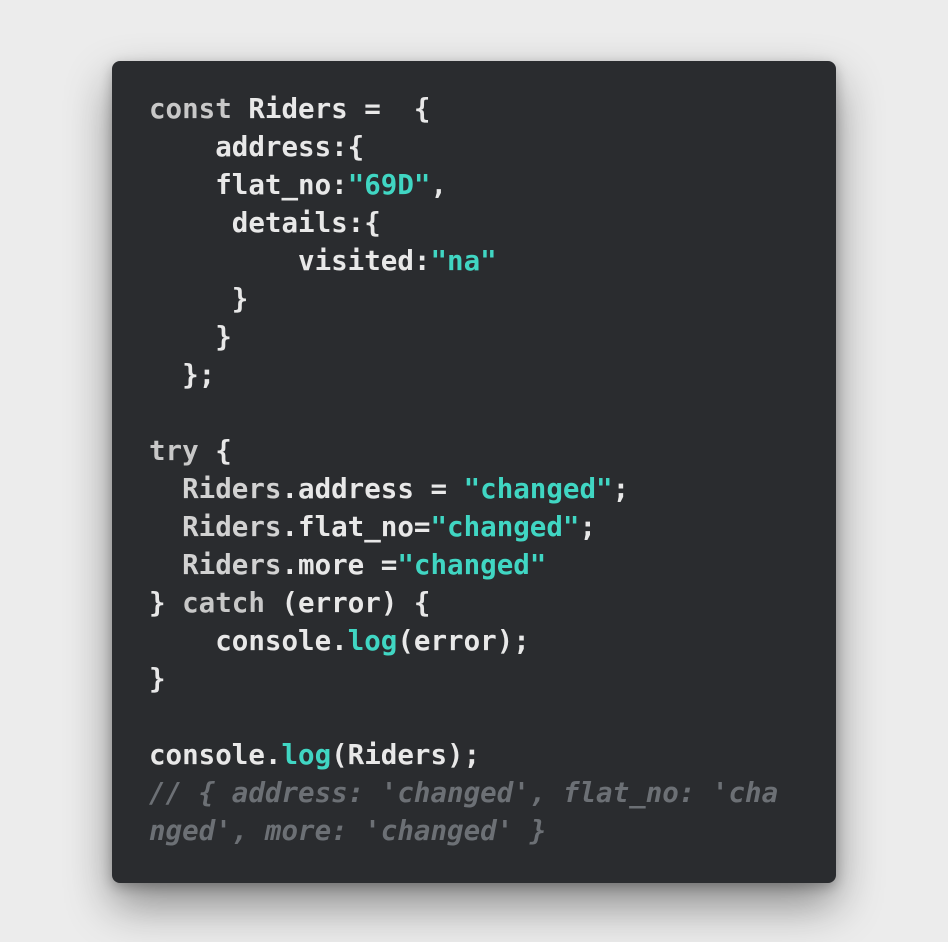 The height and width of the screenshot is (942, 948). What do you see at coordinates (463, 223) in the screenshot?
I see `code-line: details:{` at bounding box center [463, 223].